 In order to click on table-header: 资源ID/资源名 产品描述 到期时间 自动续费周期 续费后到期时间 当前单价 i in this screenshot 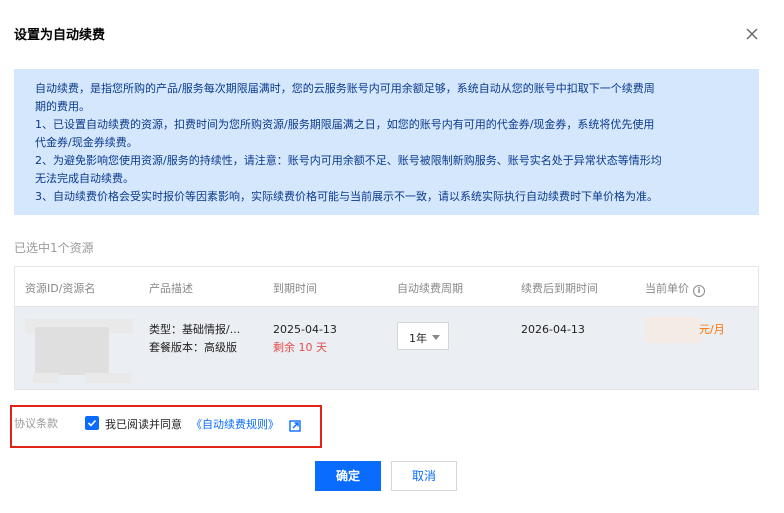, I will do `click(386, 287)`.